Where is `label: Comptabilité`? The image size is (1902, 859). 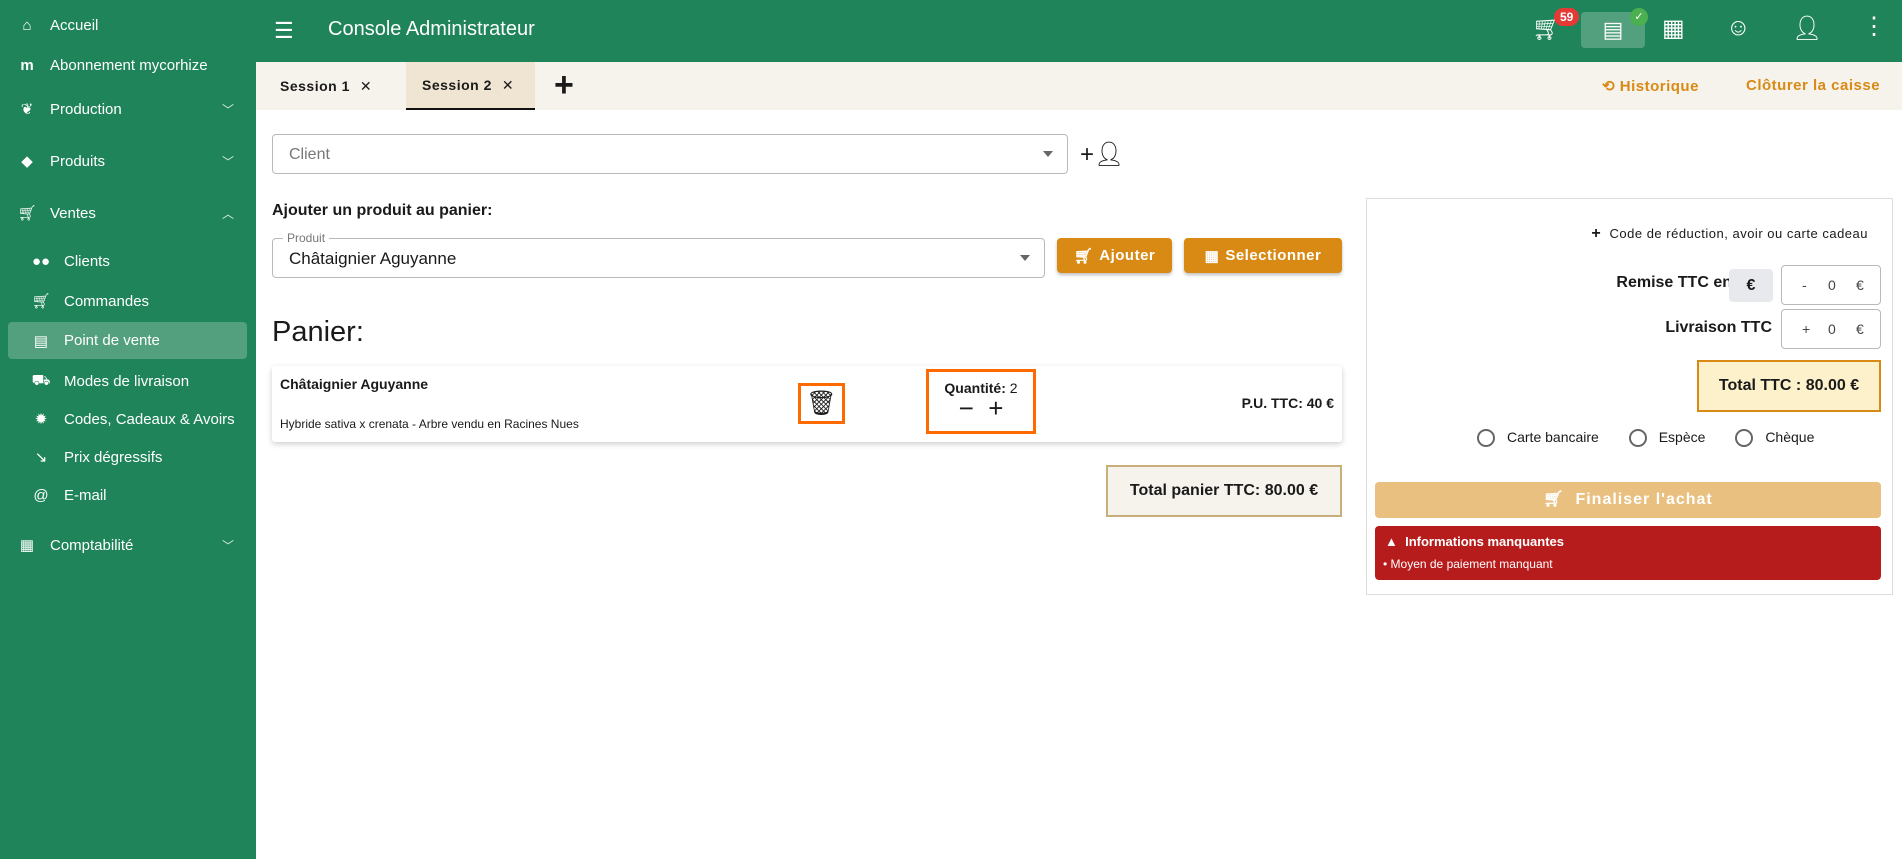
label: Comptabilité is located at coordinates (92, 545).